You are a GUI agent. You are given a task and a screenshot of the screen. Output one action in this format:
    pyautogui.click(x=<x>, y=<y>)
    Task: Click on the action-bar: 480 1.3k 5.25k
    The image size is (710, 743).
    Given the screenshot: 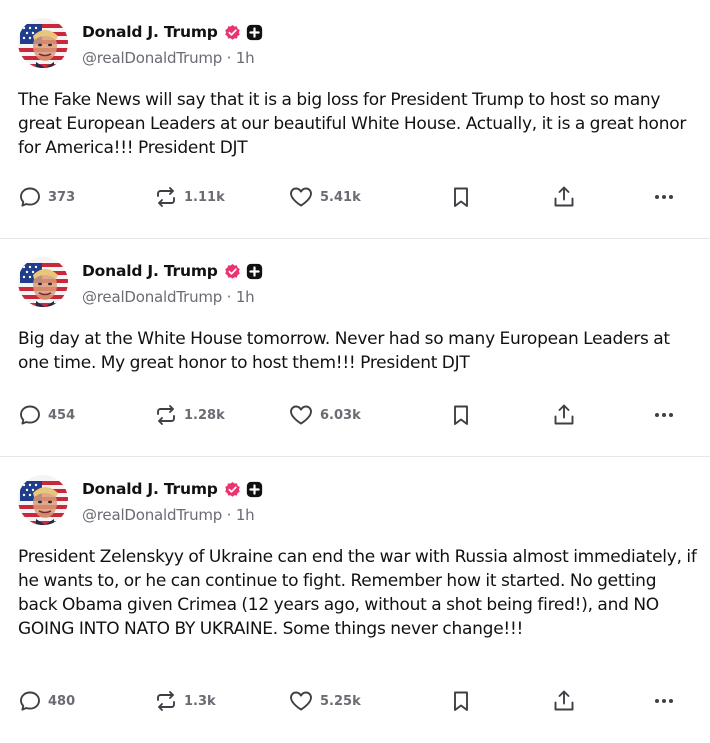 What is the action you would take?
    pyautogui.click(x=355, y=701)
    